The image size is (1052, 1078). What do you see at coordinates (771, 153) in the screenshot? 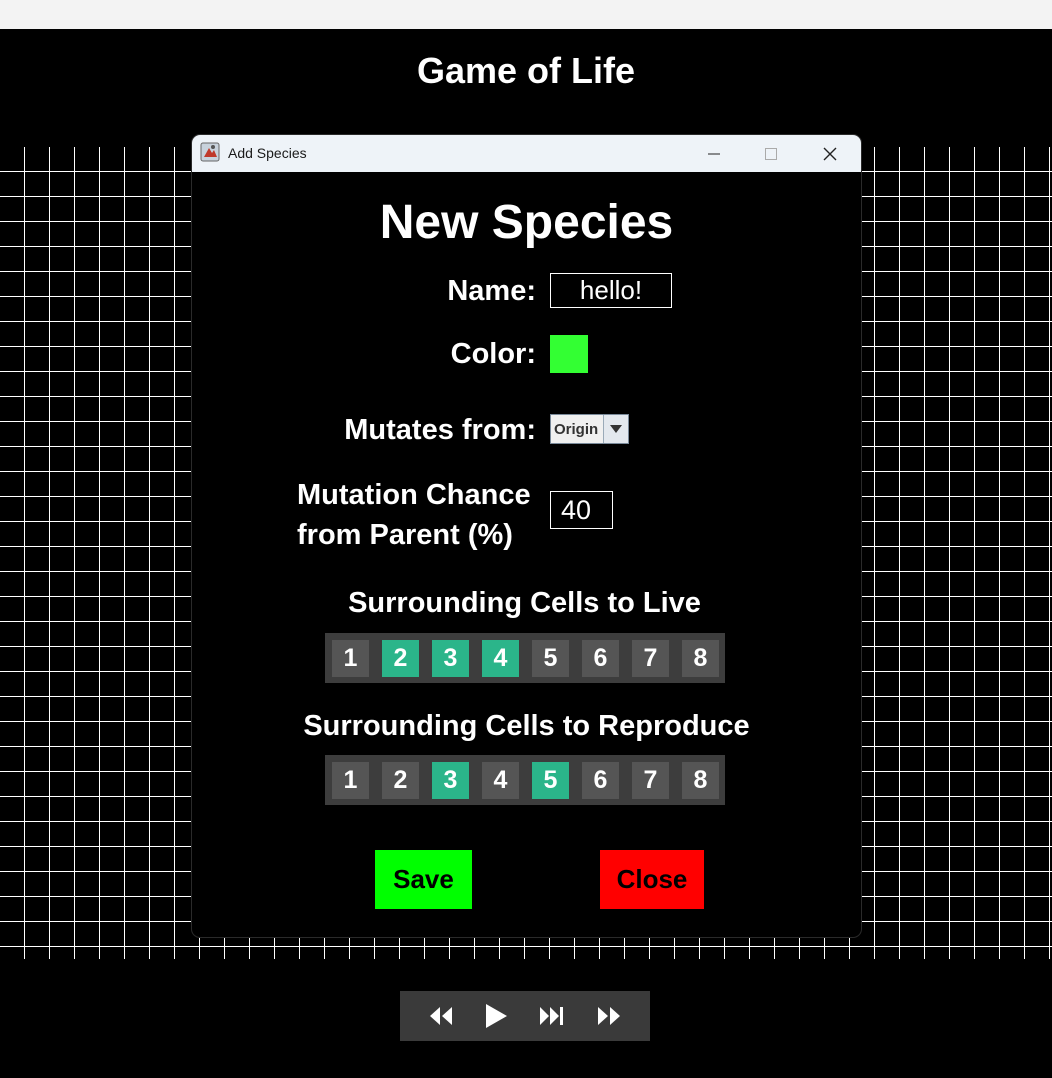
I see `maximize-icon` at bounding box center [771, 153].